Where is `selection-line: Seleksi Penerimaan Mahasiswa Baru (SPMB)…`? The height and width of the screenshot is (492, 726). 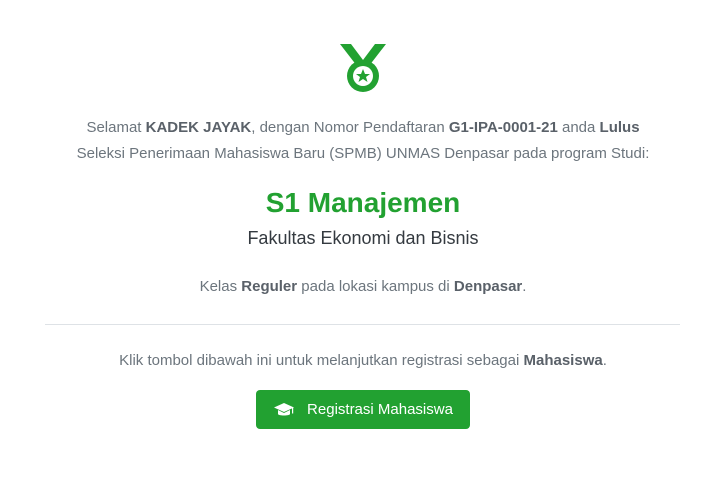
selection-line: Seleksi Penerimaan Mahasiswa Baru (SPMB)… is located at coordinates (363, 153).